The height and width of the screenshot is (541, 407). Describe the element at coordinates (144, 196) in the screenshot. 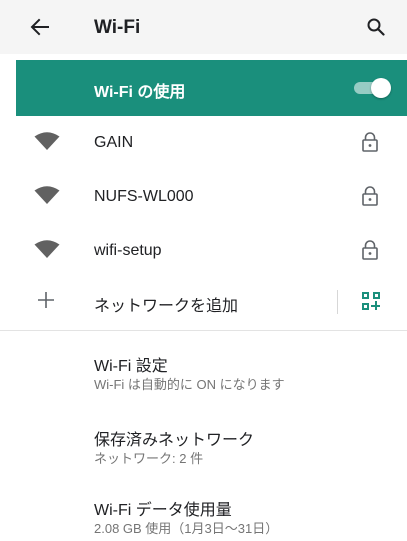

I see `network-ssid: NUFS-WL000` at that location.